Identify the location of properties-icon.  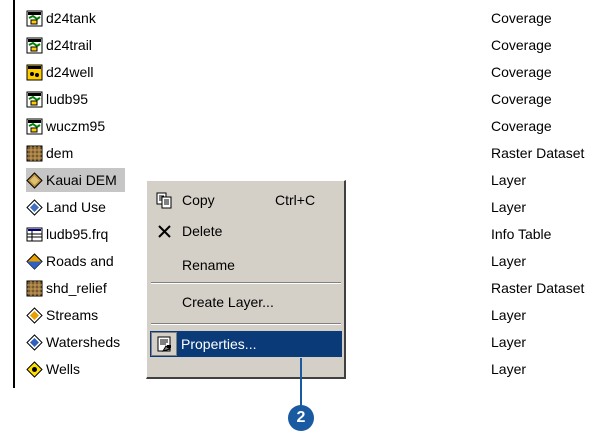
(164, 344).